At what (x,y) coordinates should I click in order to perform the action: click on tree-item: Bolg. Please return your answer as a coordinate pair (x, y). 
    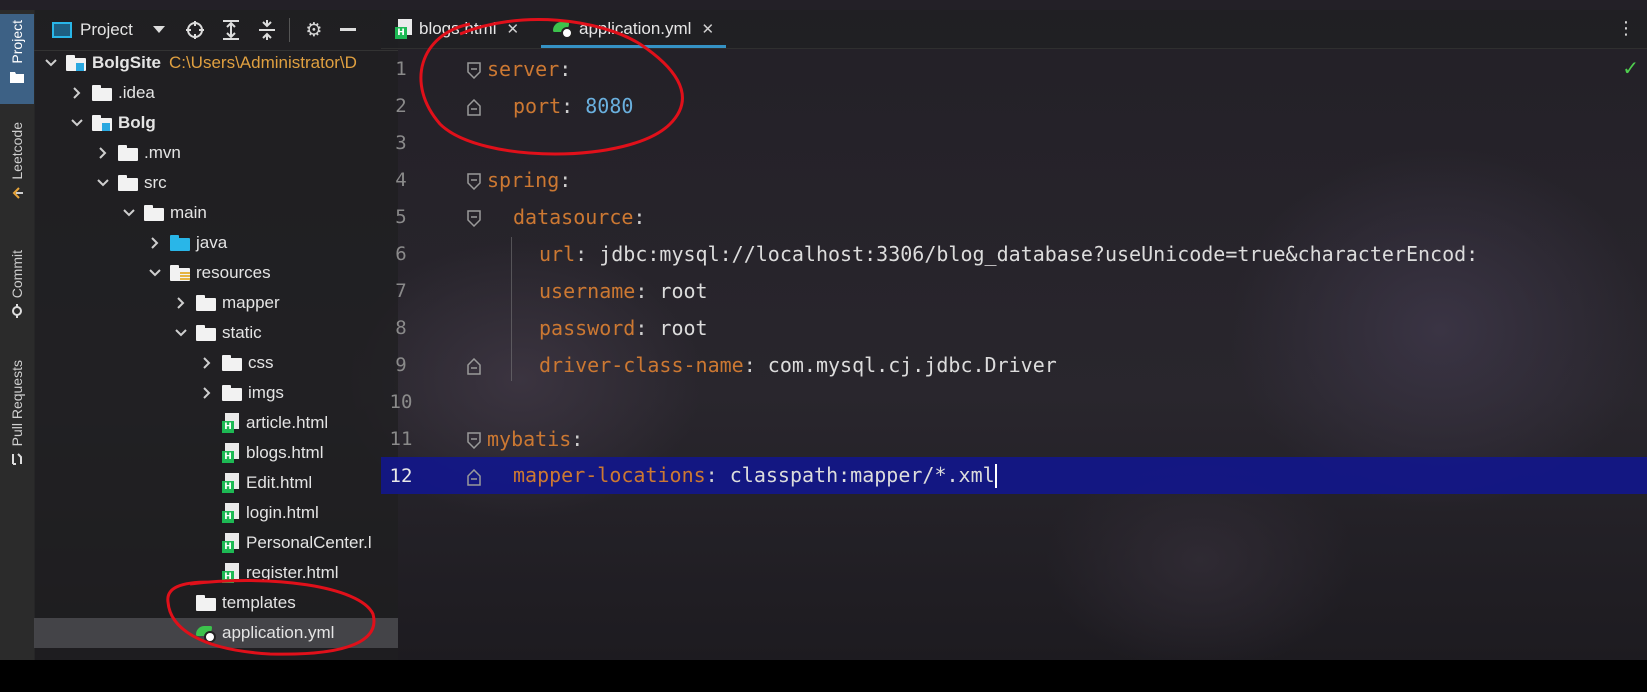
    Looking at the image, I should click on (216, 123).